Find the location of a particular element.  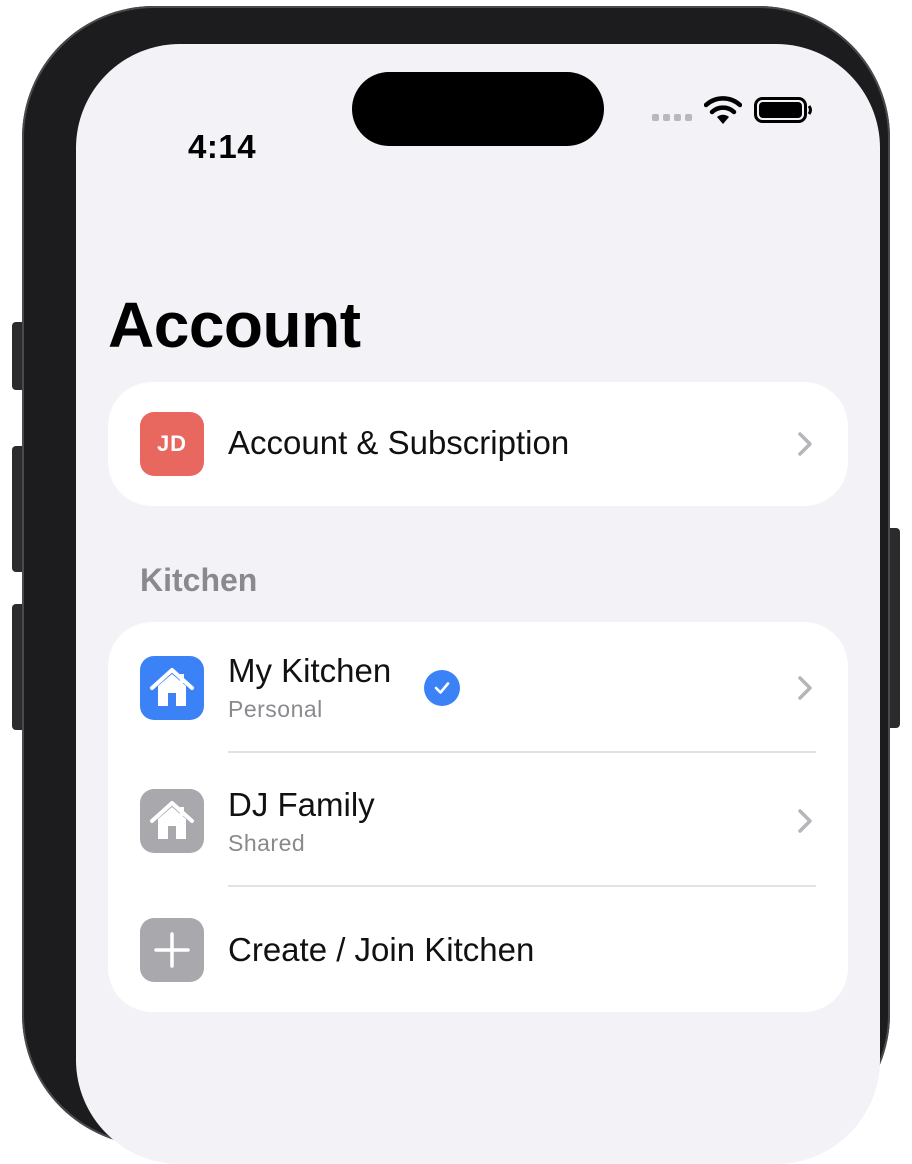

checkmark-icon is located at coordinates (442, 688).